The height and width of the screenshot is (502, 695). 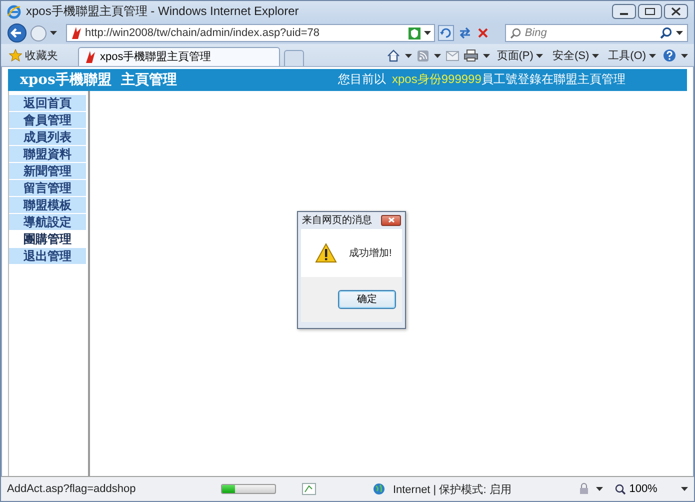 What do you see at coordinates (326, 252) in the screenshot?
I see `warning-icon` at bounding box center [326, 252].